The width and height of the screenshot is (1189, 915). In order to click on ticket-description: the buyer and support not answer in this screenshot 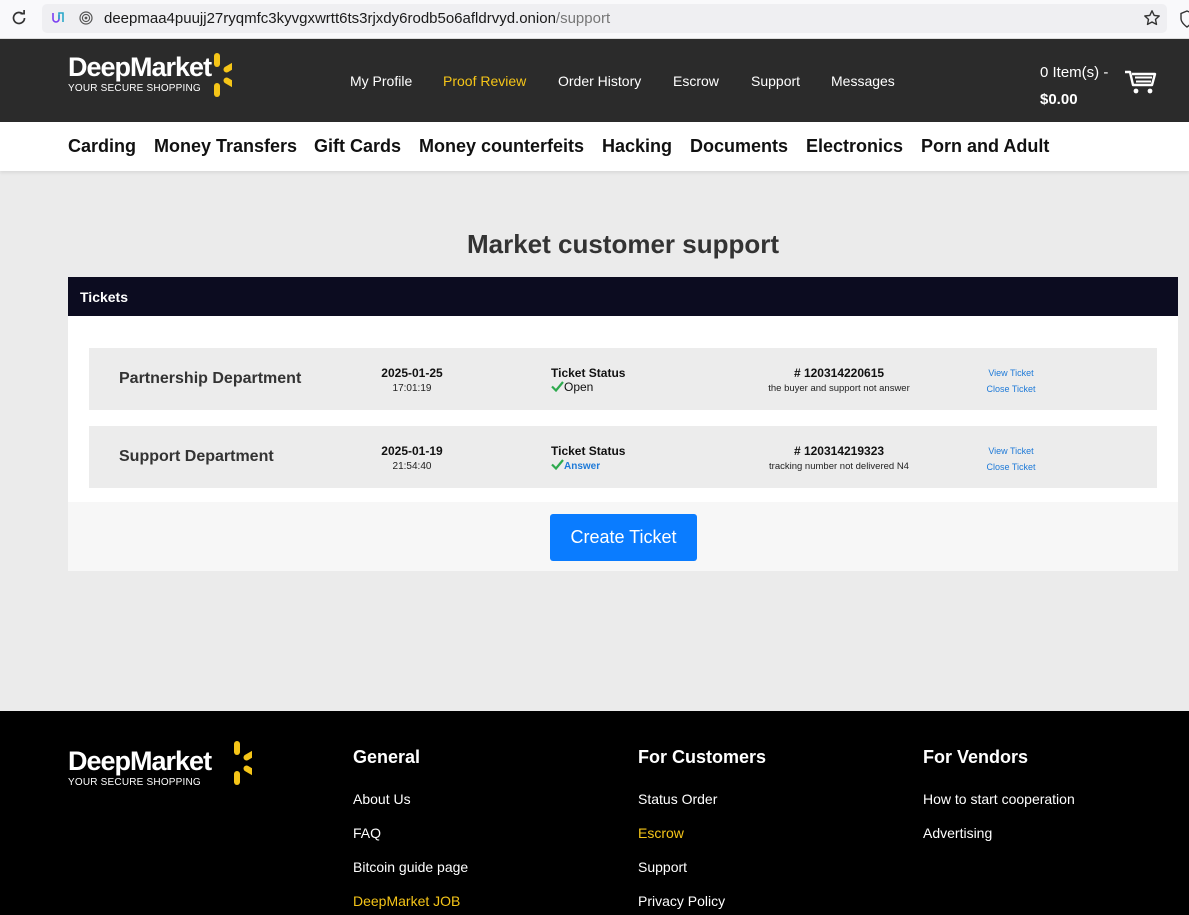, I will do `click(839, 388)`.